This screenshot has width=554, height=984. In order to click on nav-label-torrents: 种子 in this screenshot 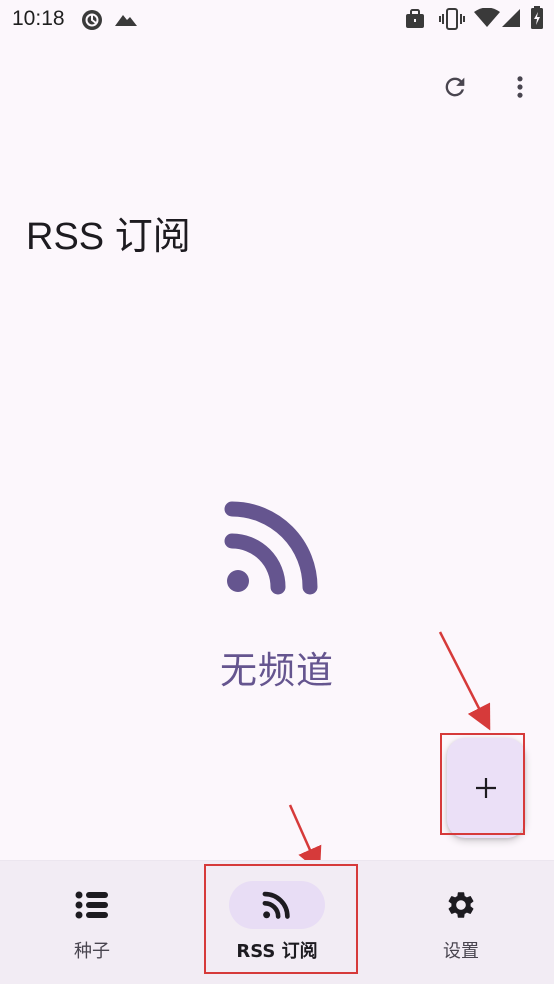, I will do `click(92, 951)`.